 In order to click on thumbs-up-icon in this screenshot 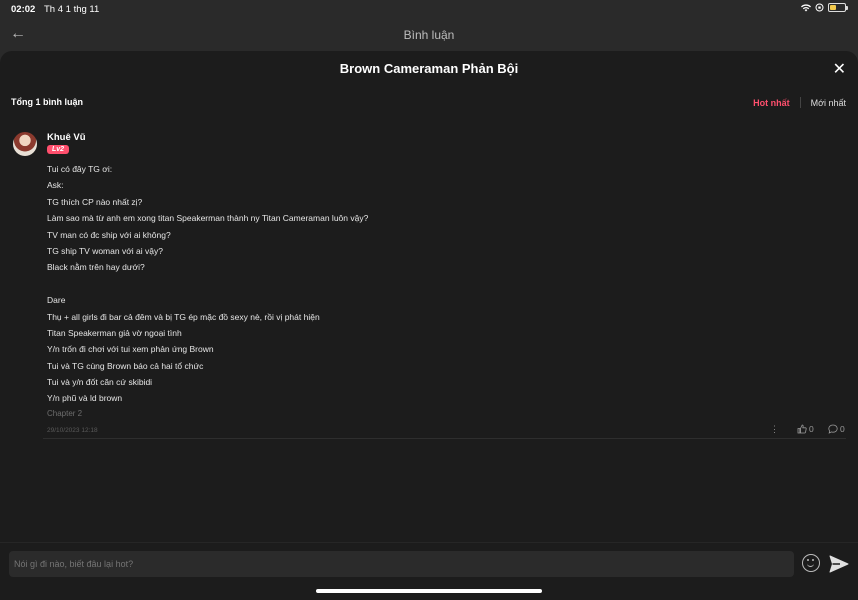, I will do `click(802, 429)`.